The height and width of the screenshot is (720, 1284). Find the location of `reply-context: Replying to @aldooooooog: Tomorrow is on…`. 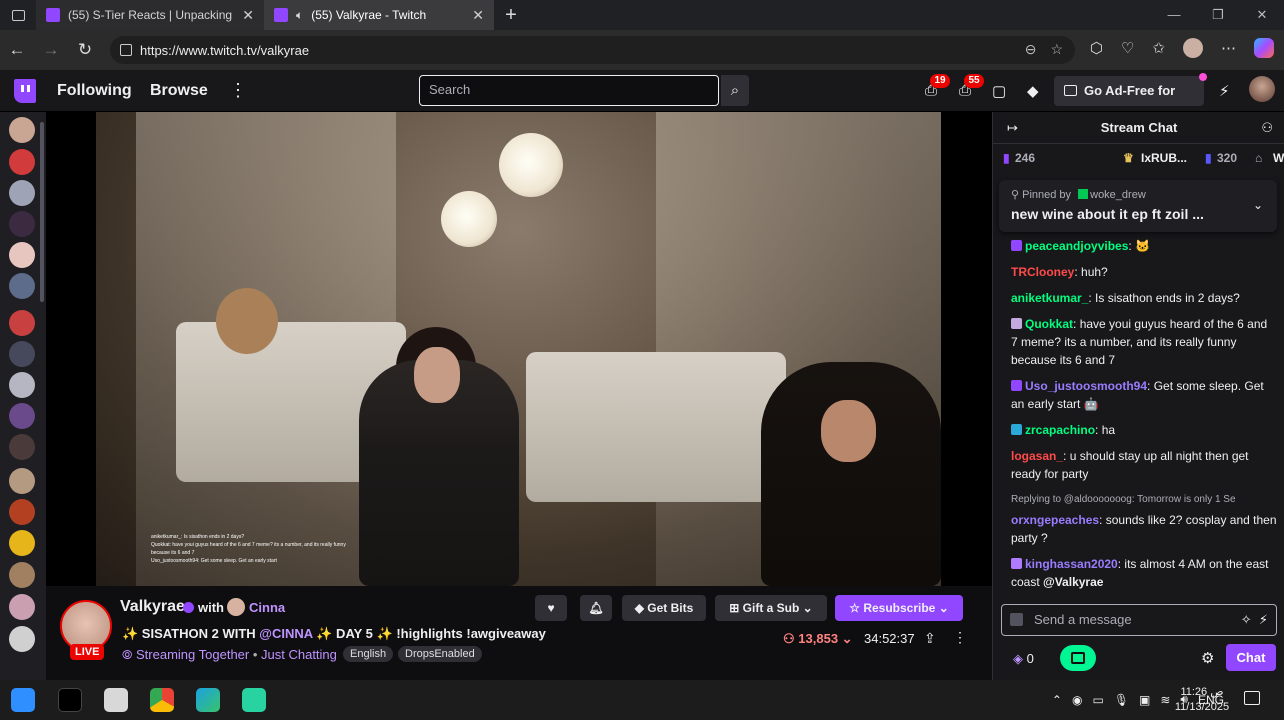

reply-context: Replying to @aldooooooog: Tomorrow is on… is located at coordinates (1144, 500).